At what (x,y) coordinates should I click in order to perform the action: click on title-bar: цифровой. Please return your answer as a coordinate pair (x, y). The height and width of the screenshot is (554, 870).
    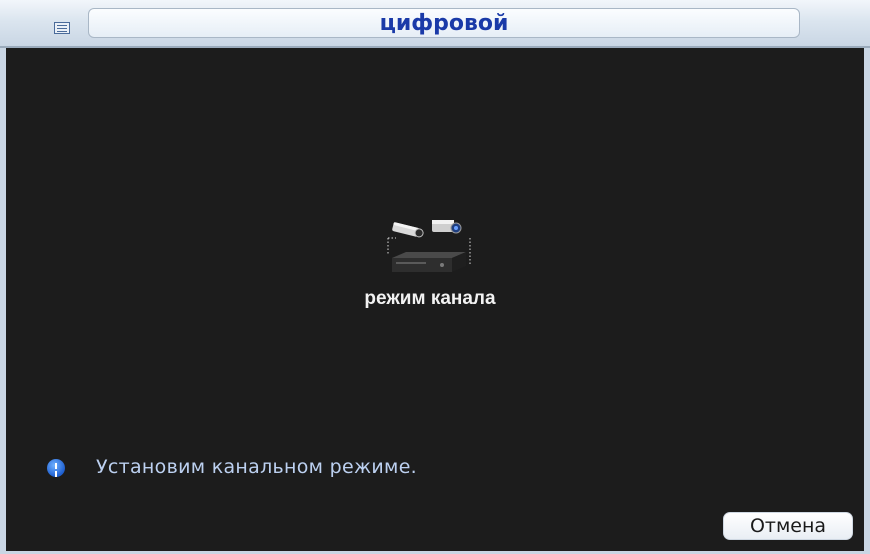
    Looking at the image, I should click on (435, 24).